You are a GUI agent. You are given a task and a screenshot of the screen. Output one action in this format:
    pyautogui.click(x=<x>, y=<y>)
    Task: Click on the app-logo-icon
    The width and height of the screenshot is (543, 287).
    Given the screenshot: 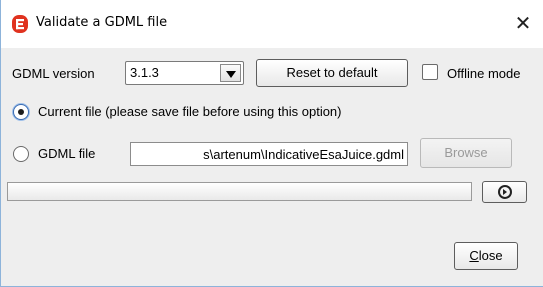 What is the action you would take?
    pyautogui.click(x=20, y=24)
    